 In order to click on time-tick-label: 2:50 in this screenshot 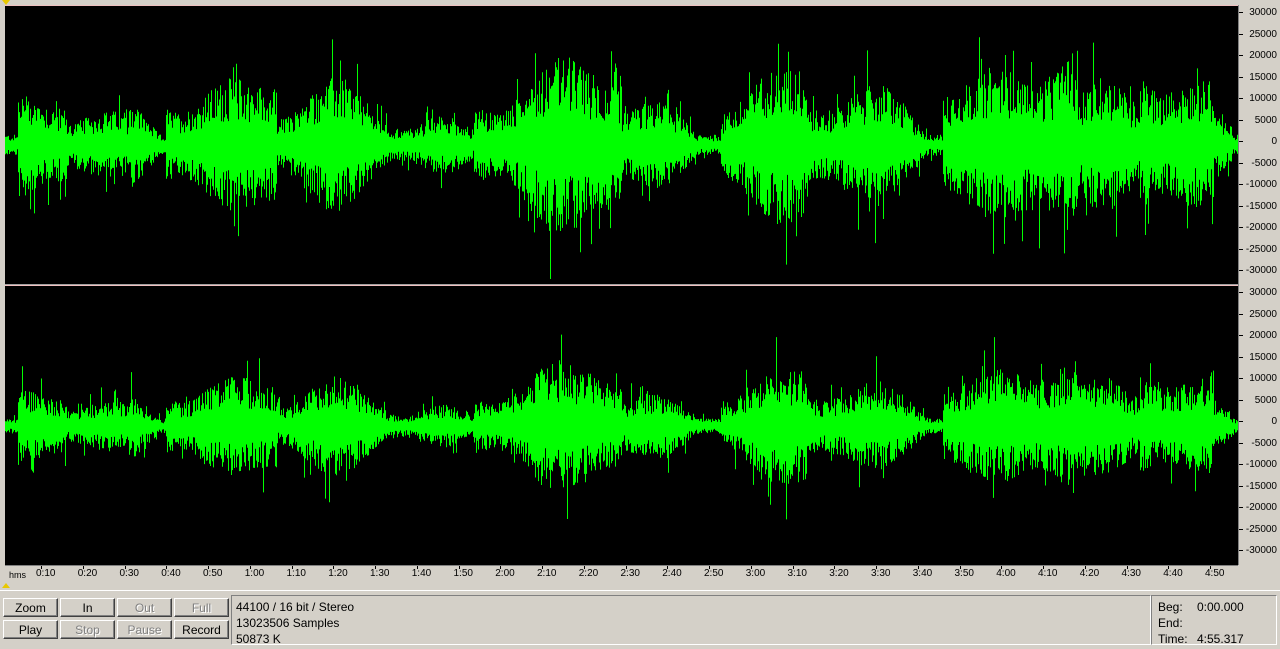, I will do `click(714, 573)`.